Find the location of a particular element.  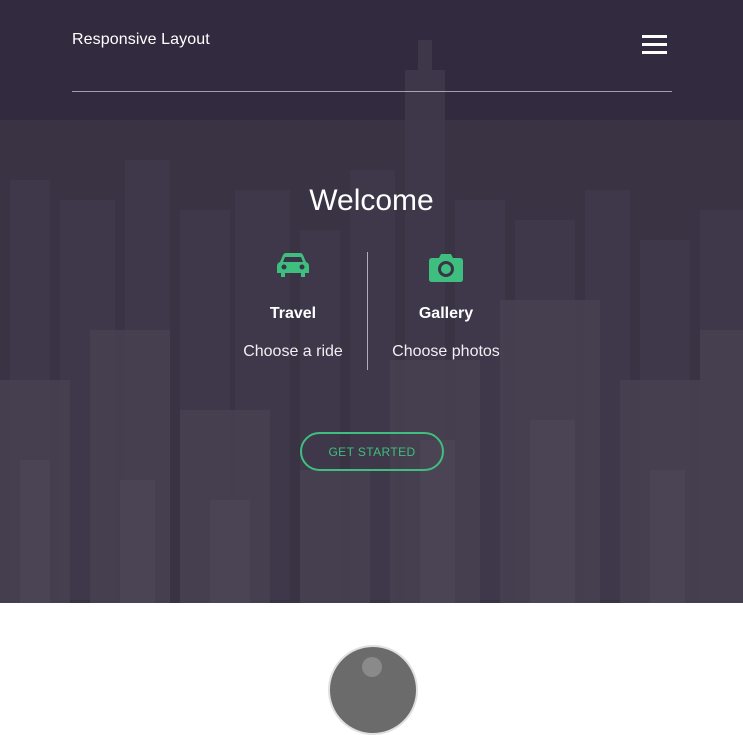

feature-travel: Travel Choose a ride is located at coordinates (293, 306).